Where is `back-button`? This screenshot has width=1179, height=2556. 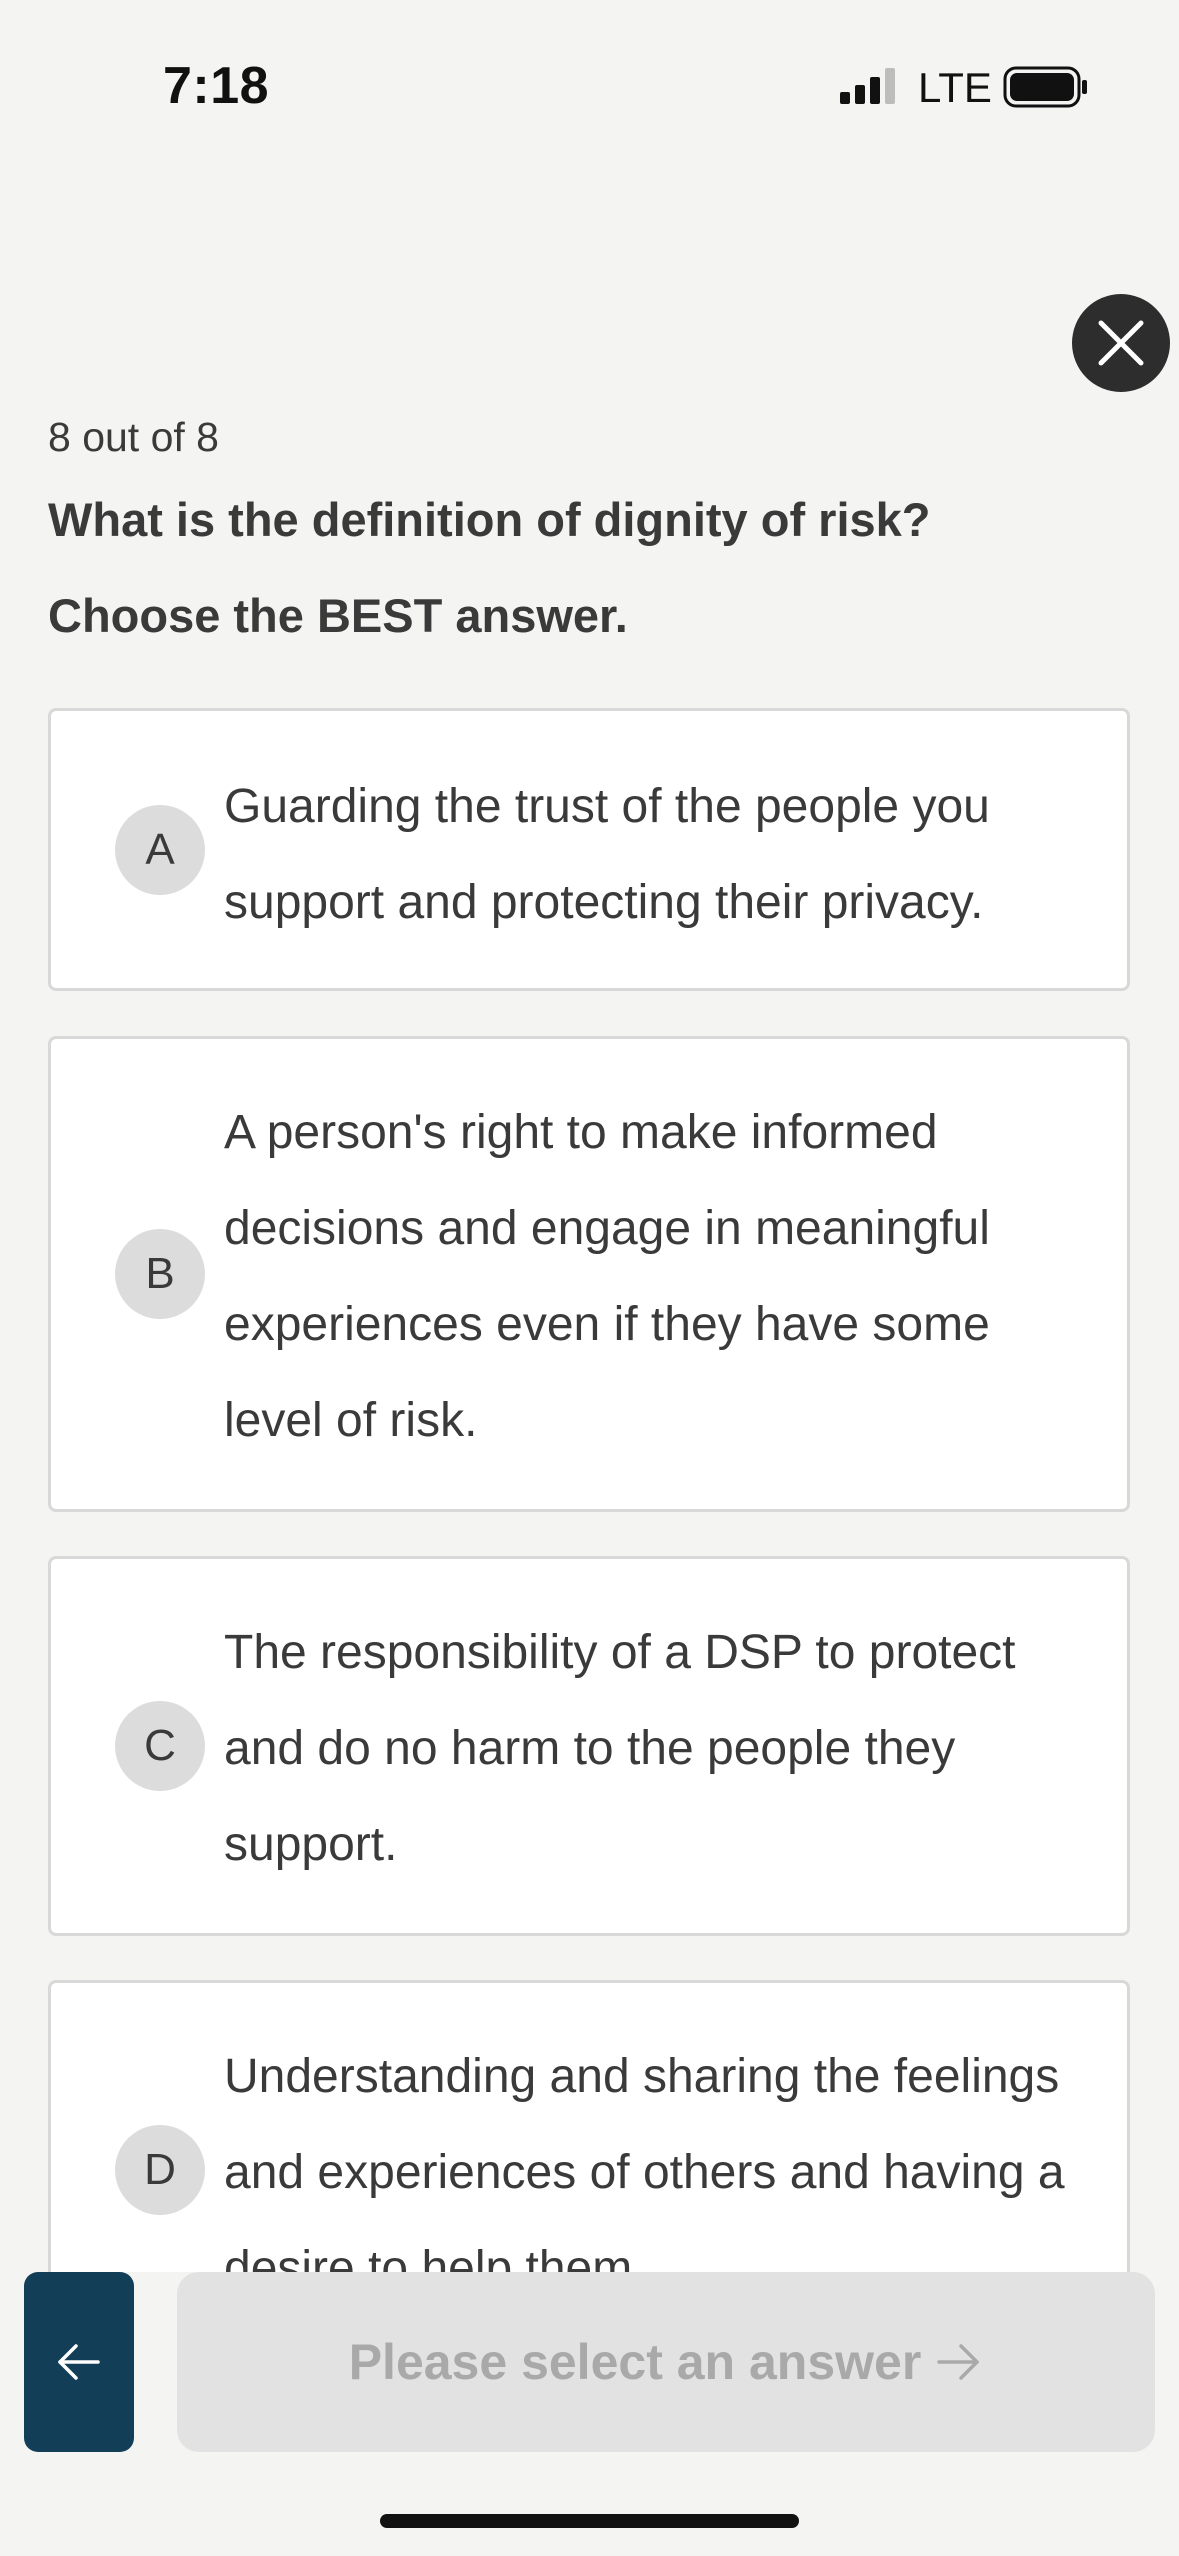
back-button is located at coordinates (79, 2362).